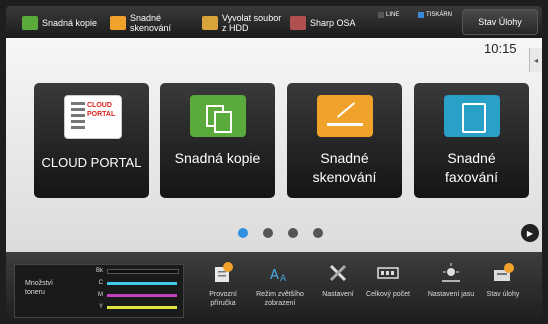 Image resolution: width=548 pixels, height=324 pixels. I want to click on toner-row-c: C, so click(136, 283).